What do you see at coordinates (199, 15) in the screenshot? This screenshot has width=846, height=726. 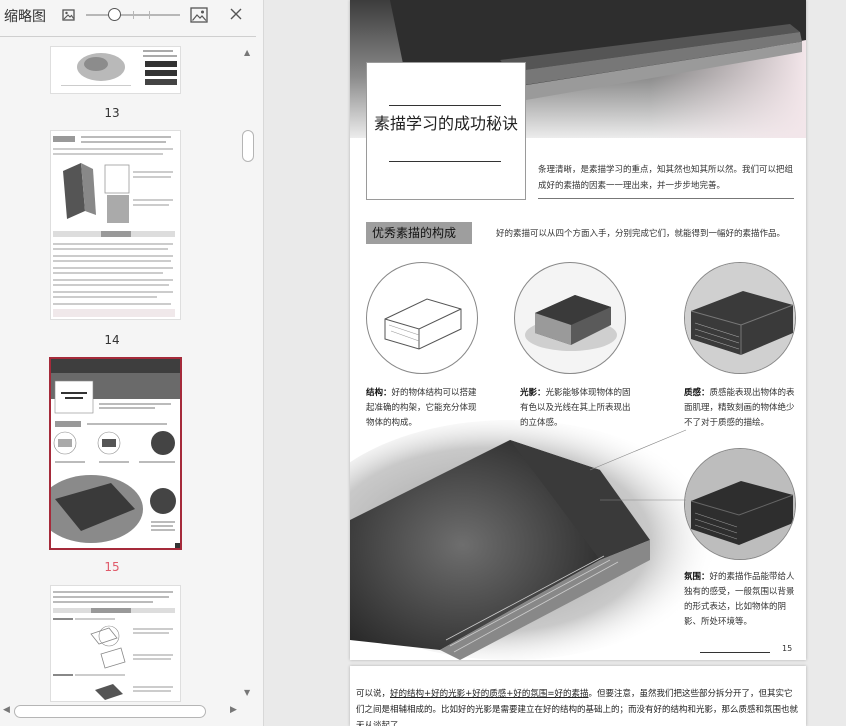 I see `image-large-icon` at bounding box center [199, 15].